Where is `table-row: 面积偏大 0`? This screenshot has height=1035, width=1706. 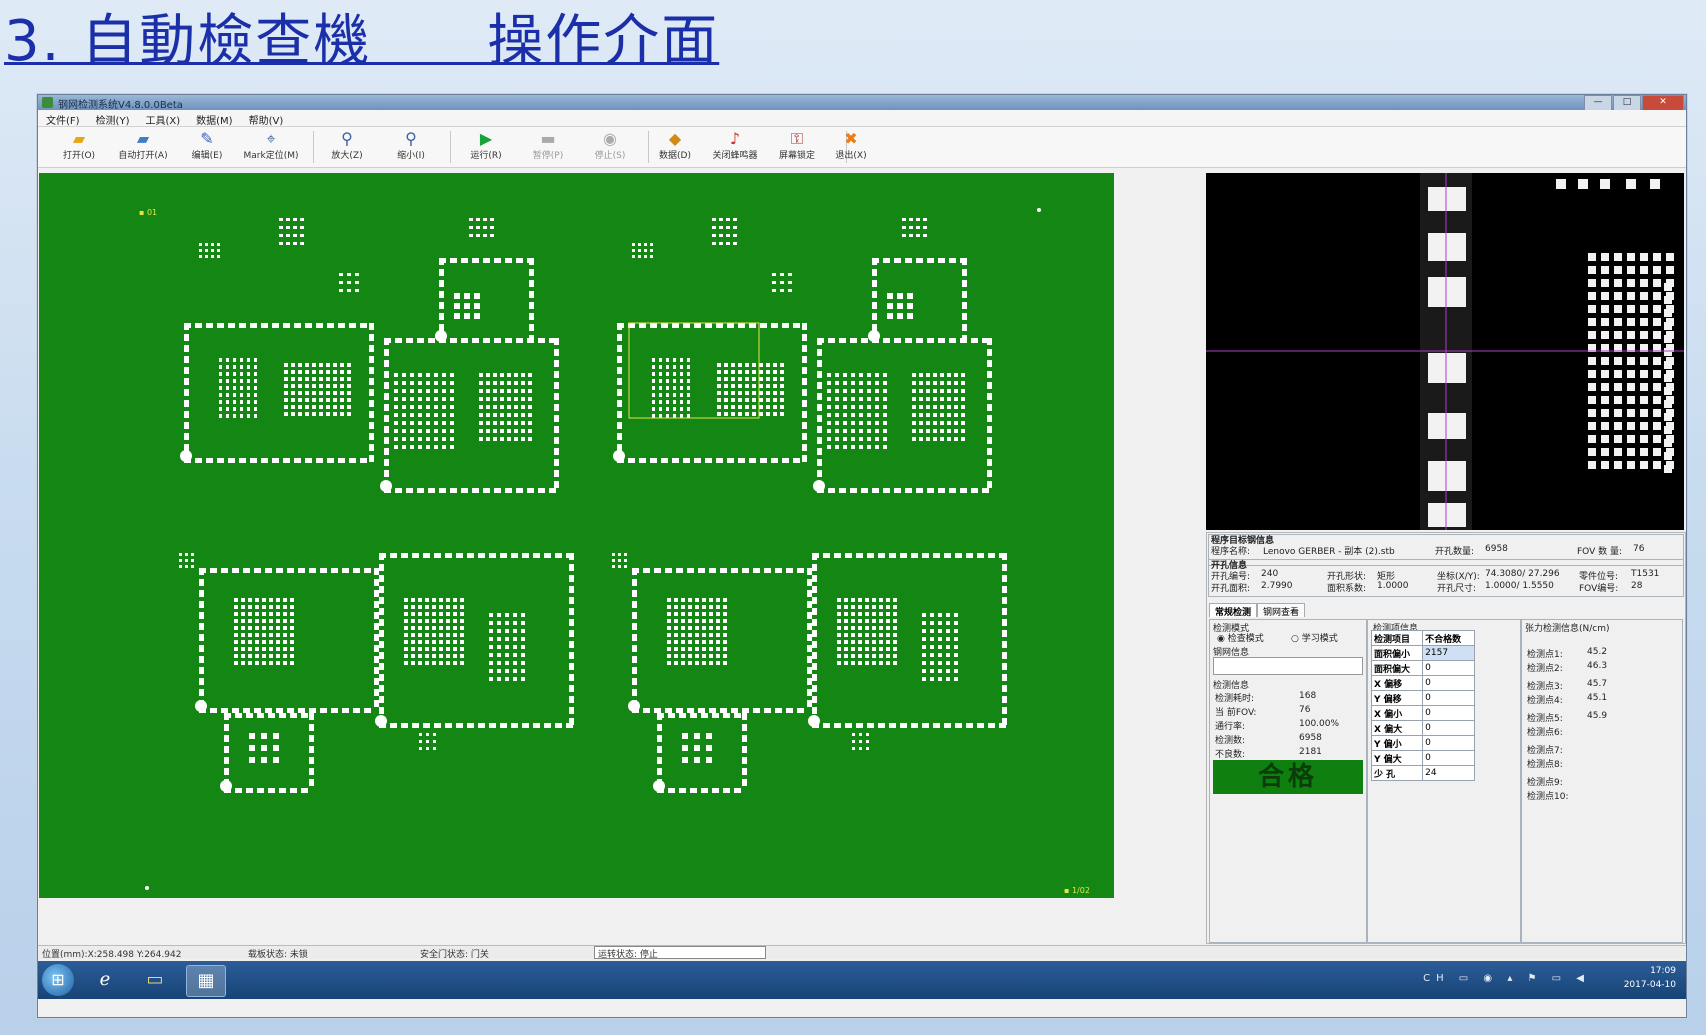
table-row: 面积偏大 0 is located at coordinates (1422, 668).